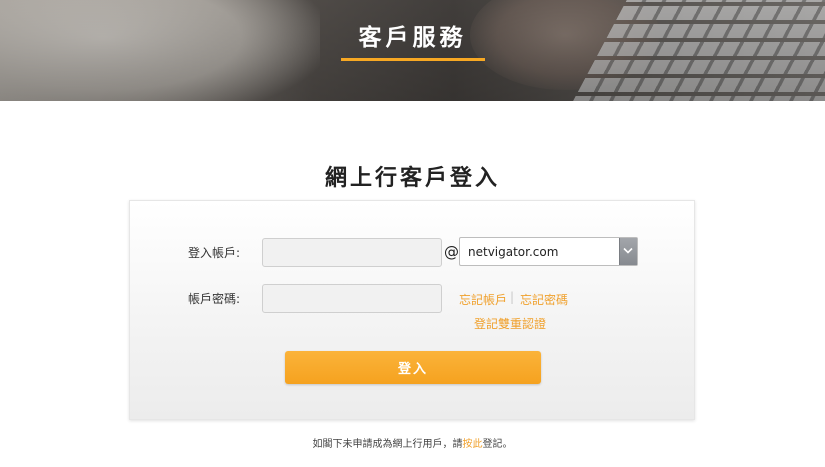 The image size is (825, 467). I want to click on password-label: 帳戶密碼:, so click(214, 299).